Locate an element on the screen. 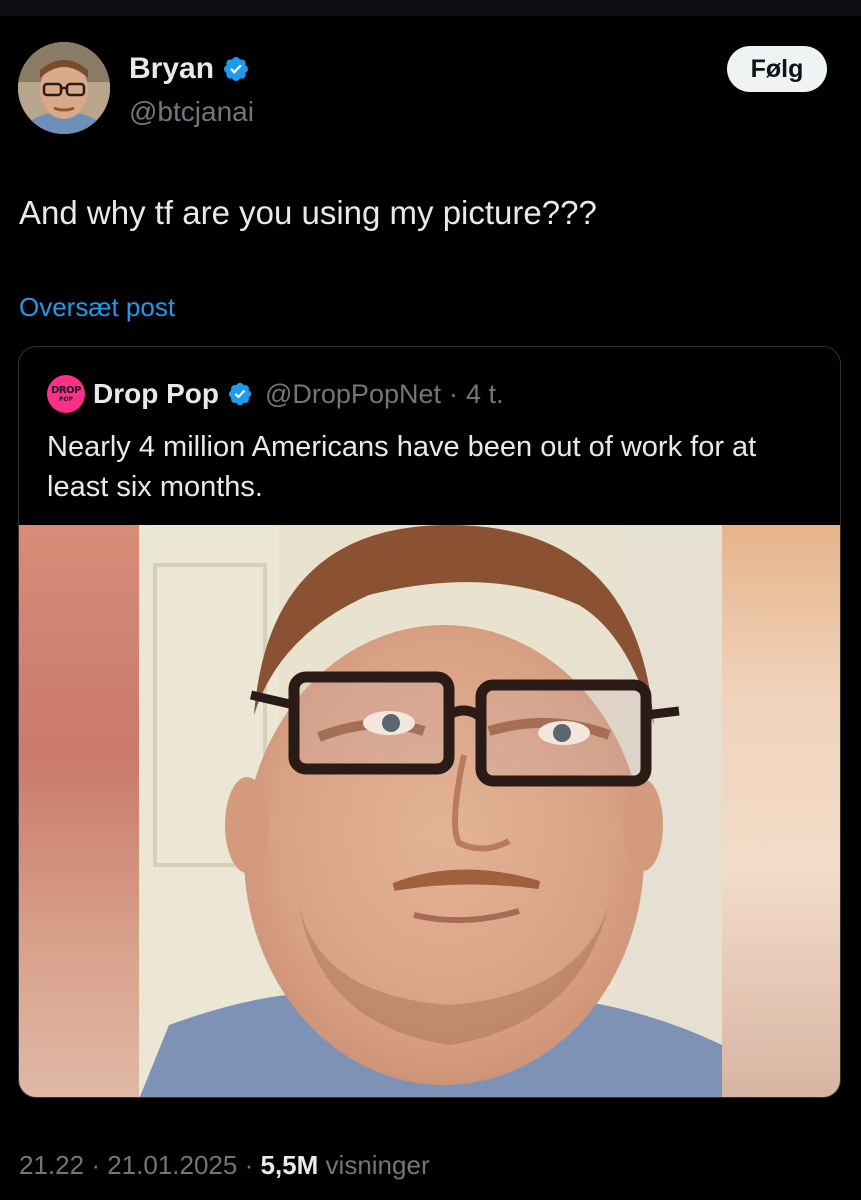 This screenshot has width=861, height=1200. droppop-logo: DROP POP is located at coordinates (66, 394).